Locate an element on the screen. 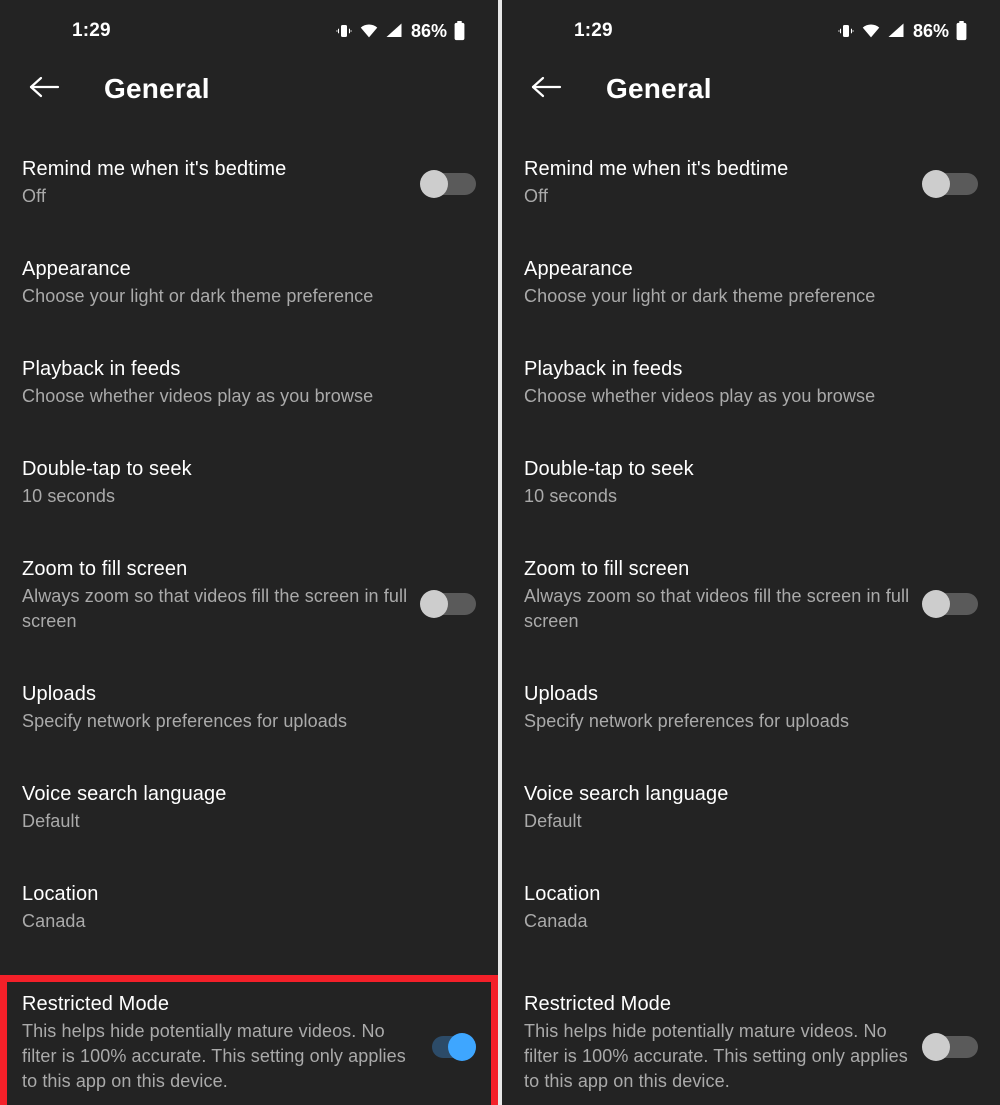  row-subtitle: 10 seconds is located at coordinates (571, 496).